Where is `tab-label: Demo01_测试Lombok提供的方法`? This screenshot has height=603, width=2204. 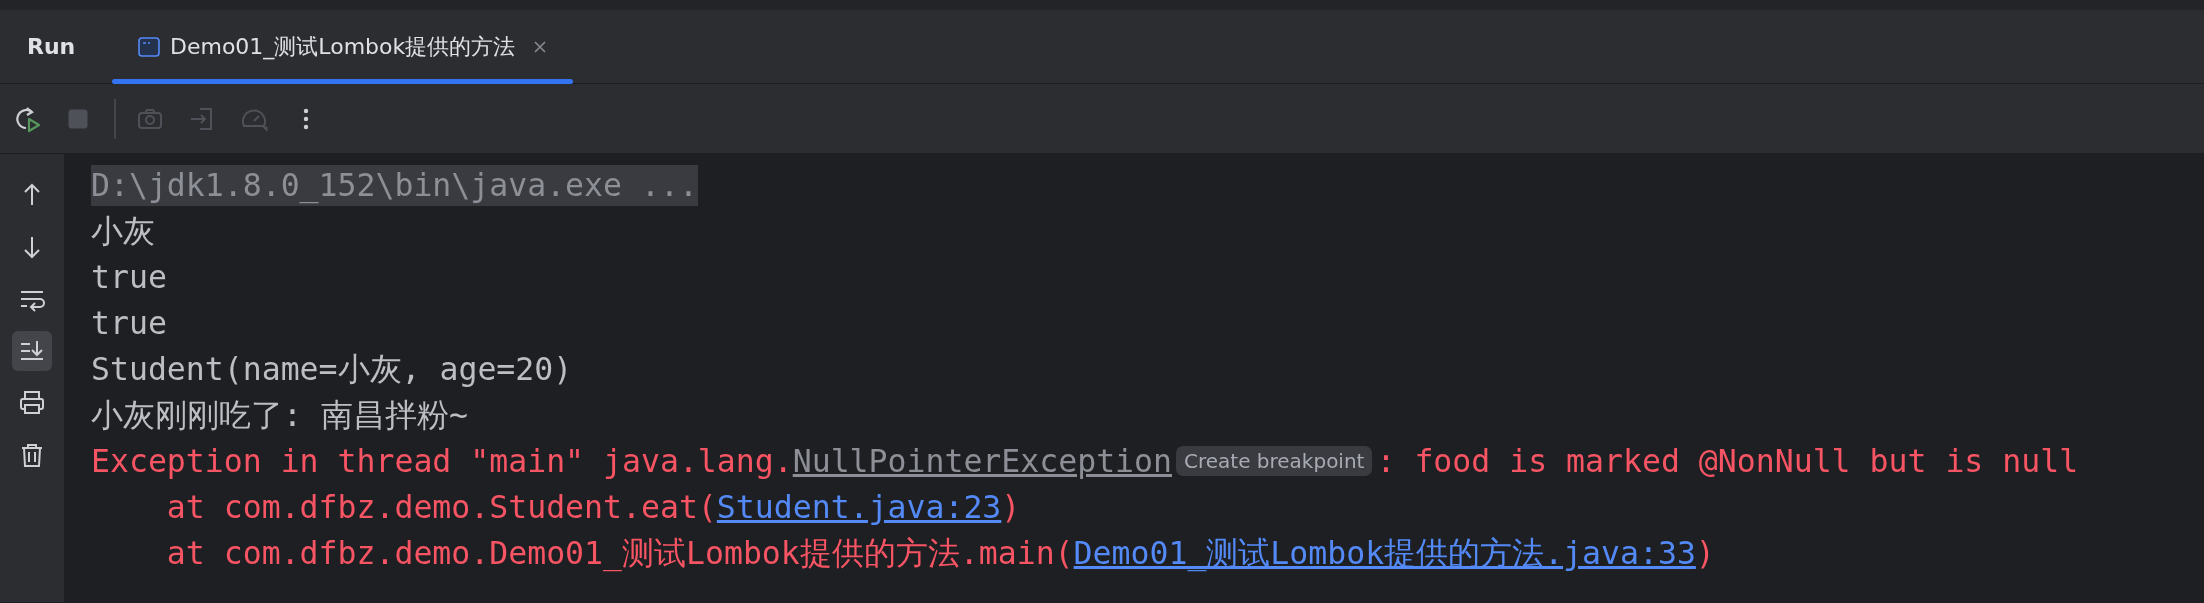 tab-label: Demo01_测试Lombok提供的方法 is located at coordinates (343, 47).